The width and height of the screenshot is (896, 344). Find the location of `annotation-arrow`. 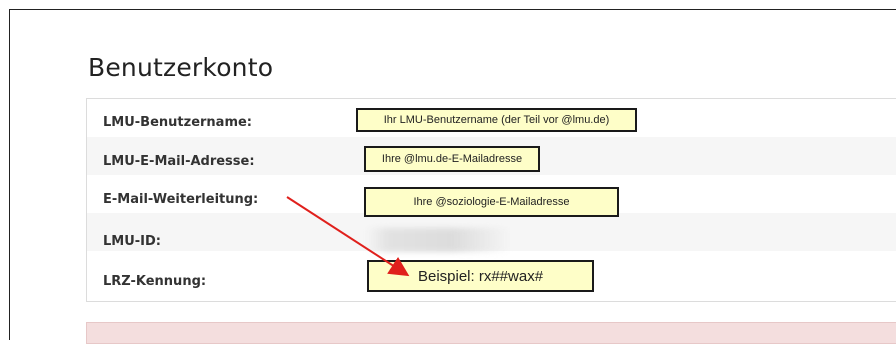

annotation-arrow is located at coordinates (348, 236).